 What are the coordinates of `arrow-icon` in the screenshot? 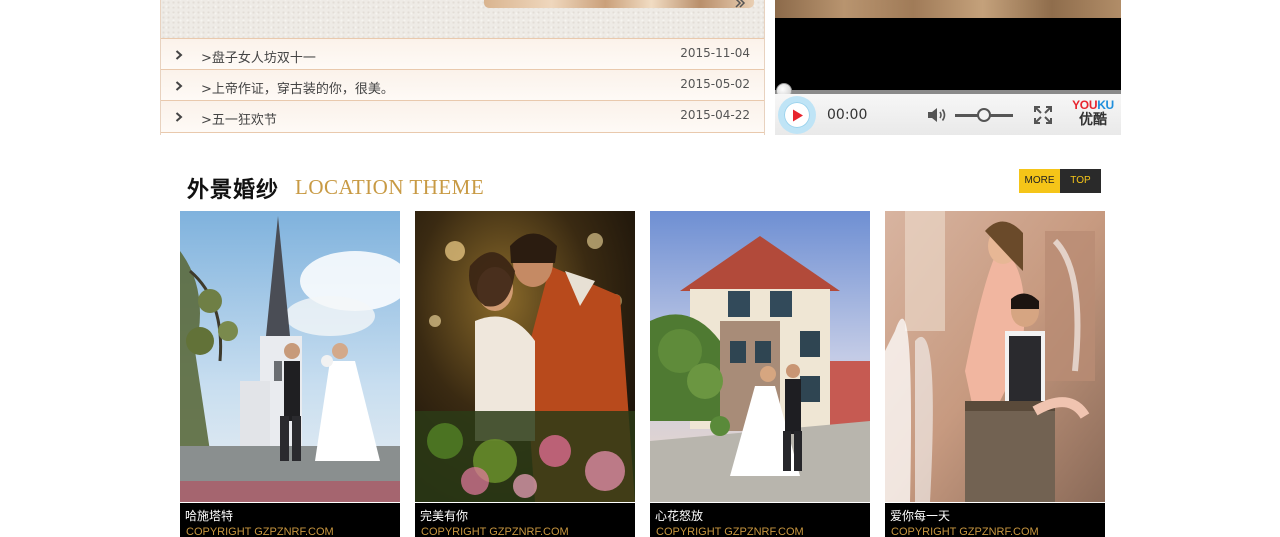 It's located at (740, 4).